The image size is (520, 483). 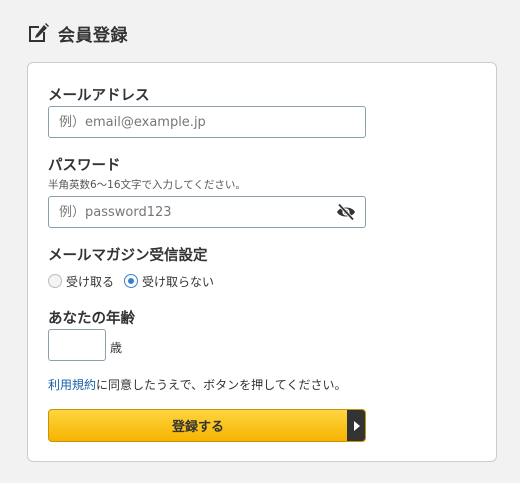 I want to click on radio-label: 受け取らない, so click(x=178, y=281).